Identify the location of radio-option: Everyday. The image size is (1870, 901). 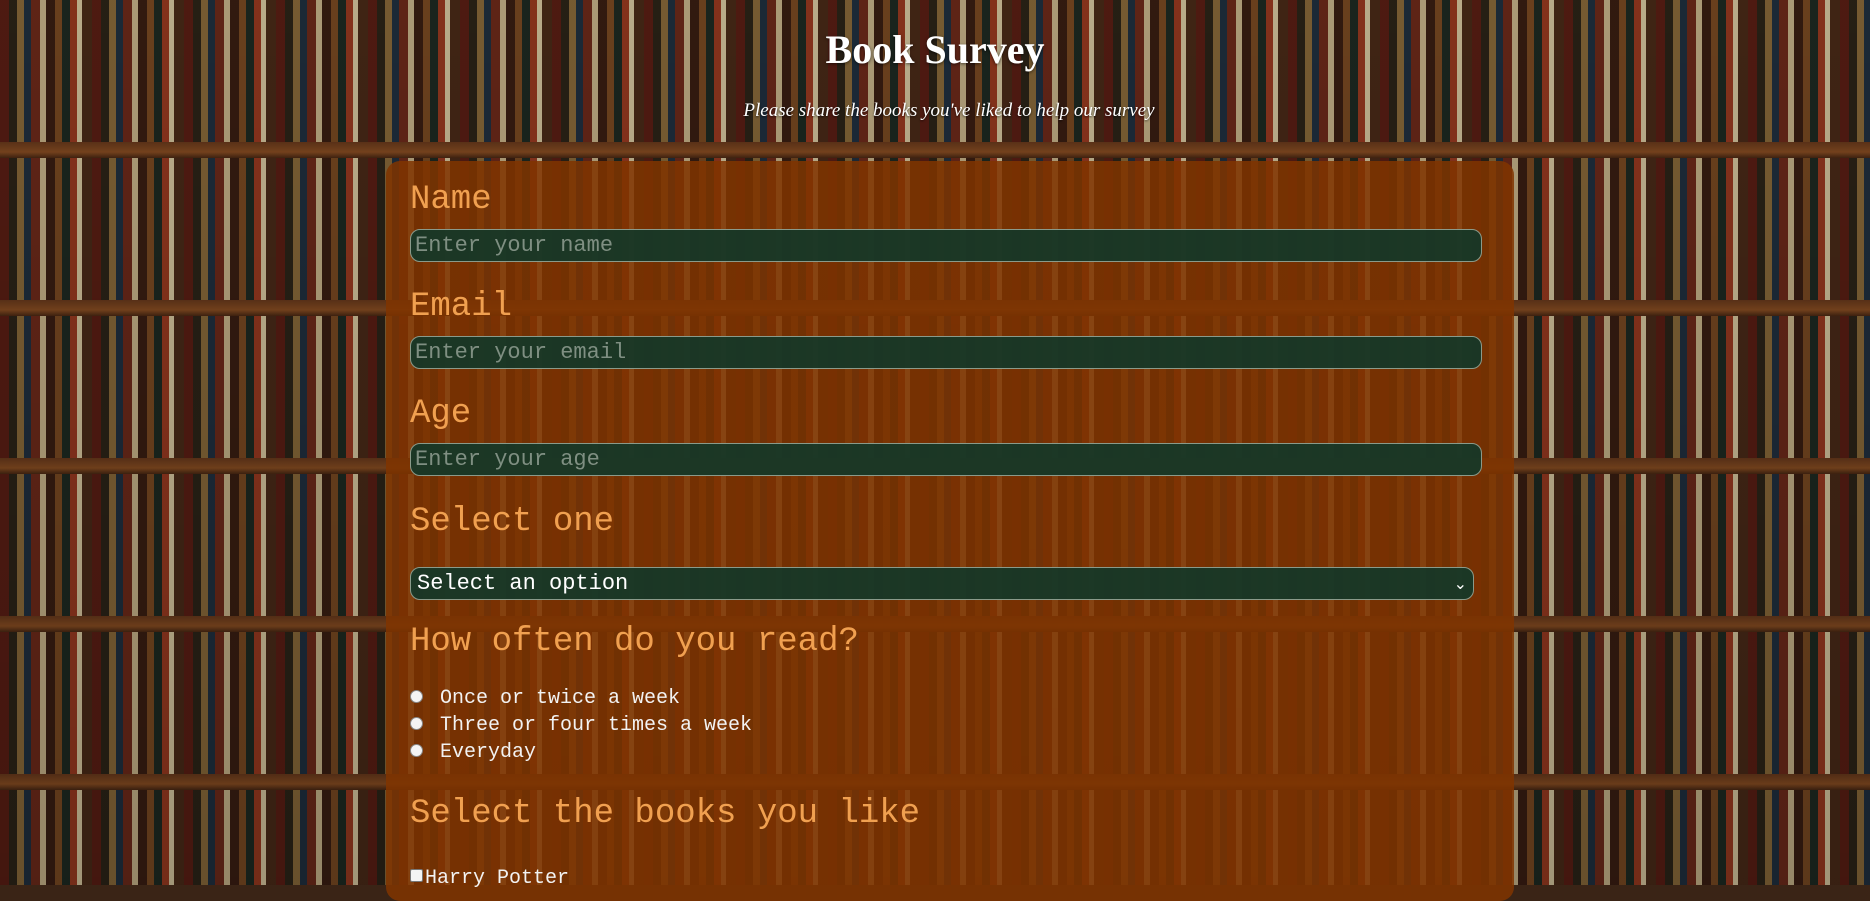
(473, 752).